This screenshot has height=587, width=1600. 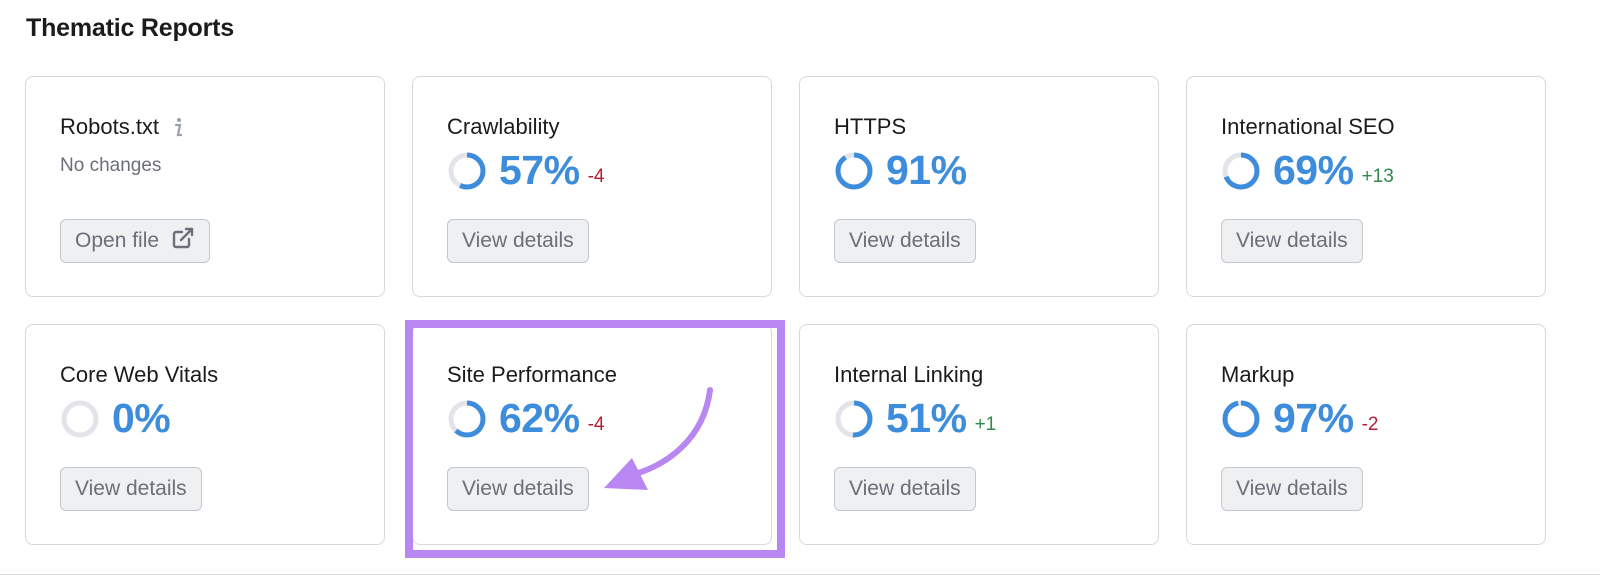 I want to click on card-status: No changes, so click(x=111, y=165).